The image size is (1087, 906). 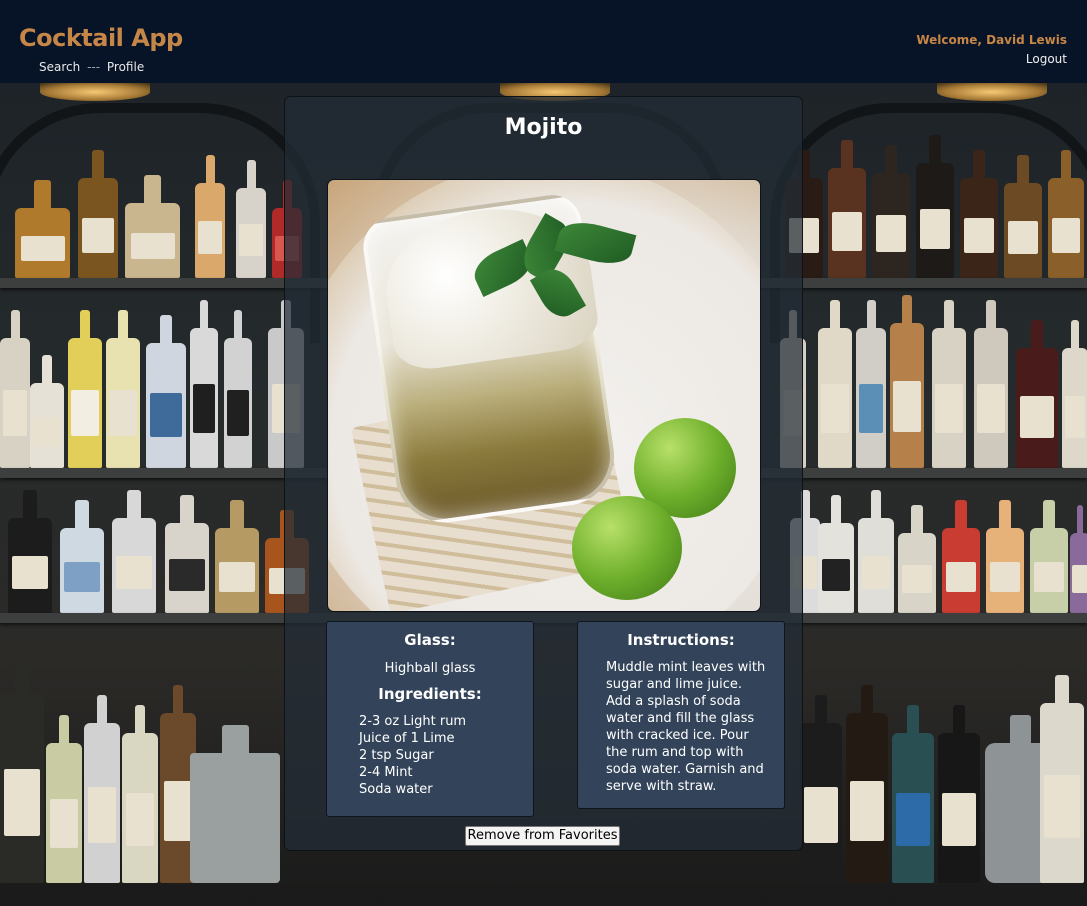 What do you see at coordinates (101, 38) in the screenshot?
I see `app-title: Cocktail App` at bounding box center [101, 38].